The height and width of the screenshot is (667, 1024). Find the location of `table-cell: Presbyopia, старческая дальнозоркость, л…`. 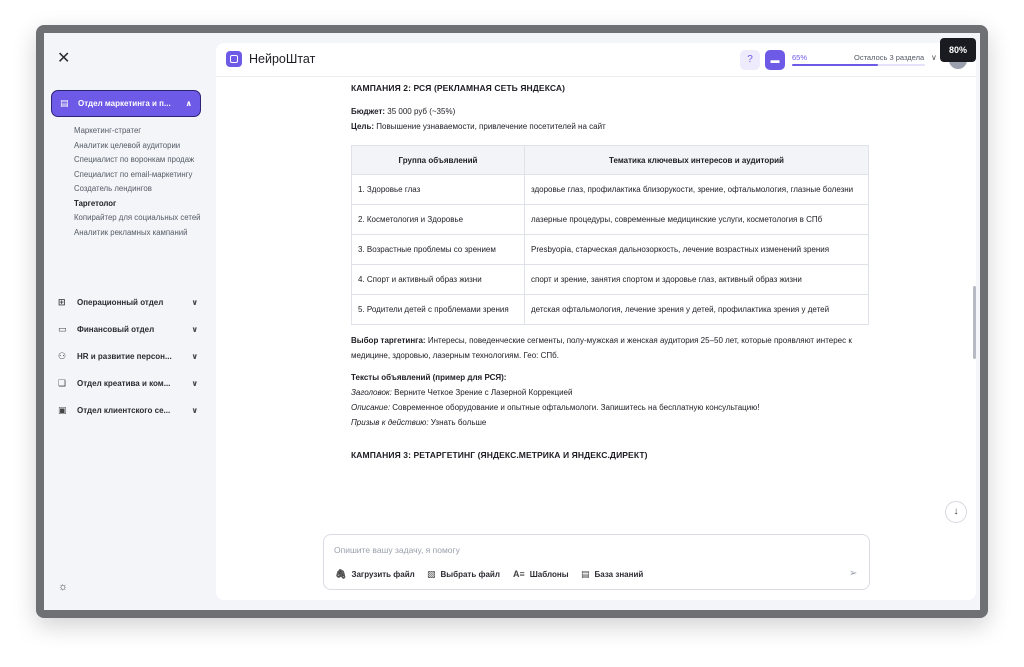

table-cell: Presbyopia, старческая дальнозоркость, л… is located at coordinates (696, 249).